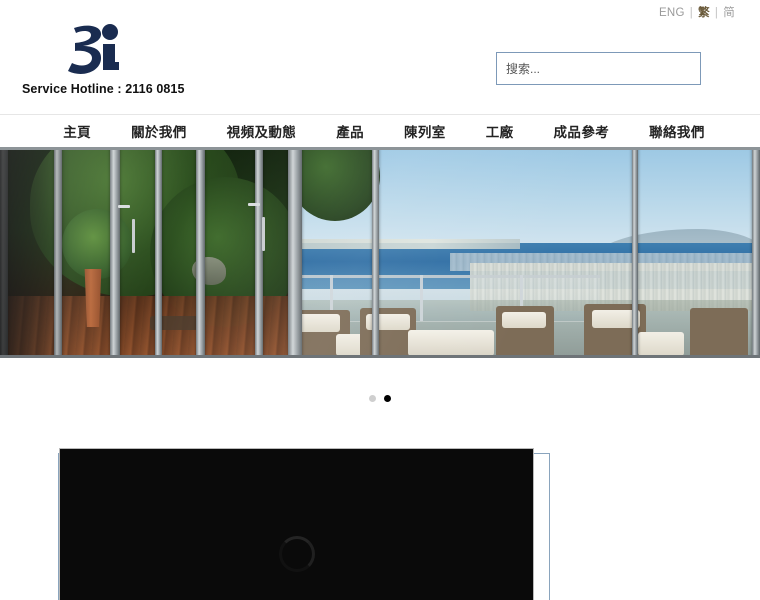 The image size is (760, 600). I want to click on lang-option-simplified: 简, so click(729, 13).